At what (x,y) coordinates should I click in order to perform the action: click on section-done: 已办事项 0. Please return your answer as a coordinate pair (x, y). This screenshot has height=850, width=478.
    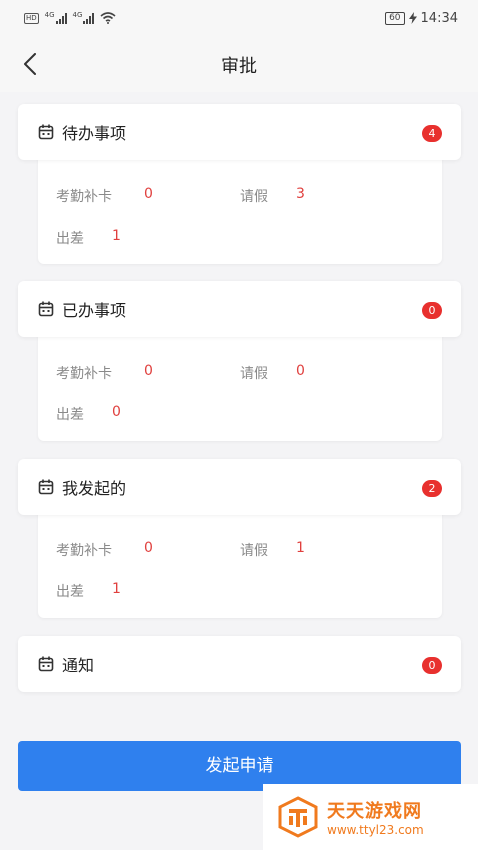
    Looking at the image, I should click on (239, 309).